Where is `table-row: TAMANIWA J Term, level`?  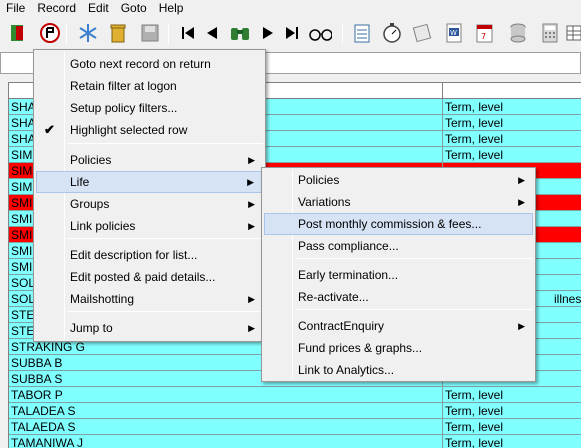 table-row: TAMANIWA J Term, level is located at coordinates (295, 441).